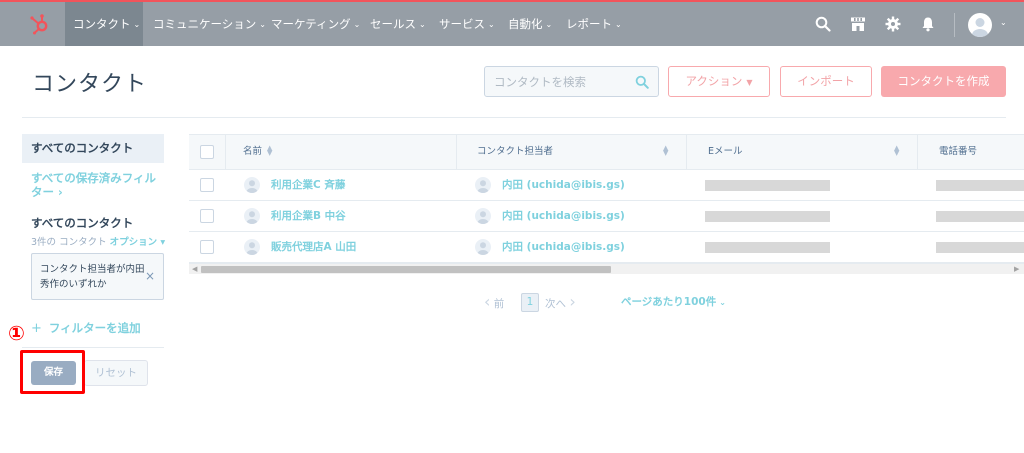  I want to click on nav-item-label: レポート, so click(589, 24).